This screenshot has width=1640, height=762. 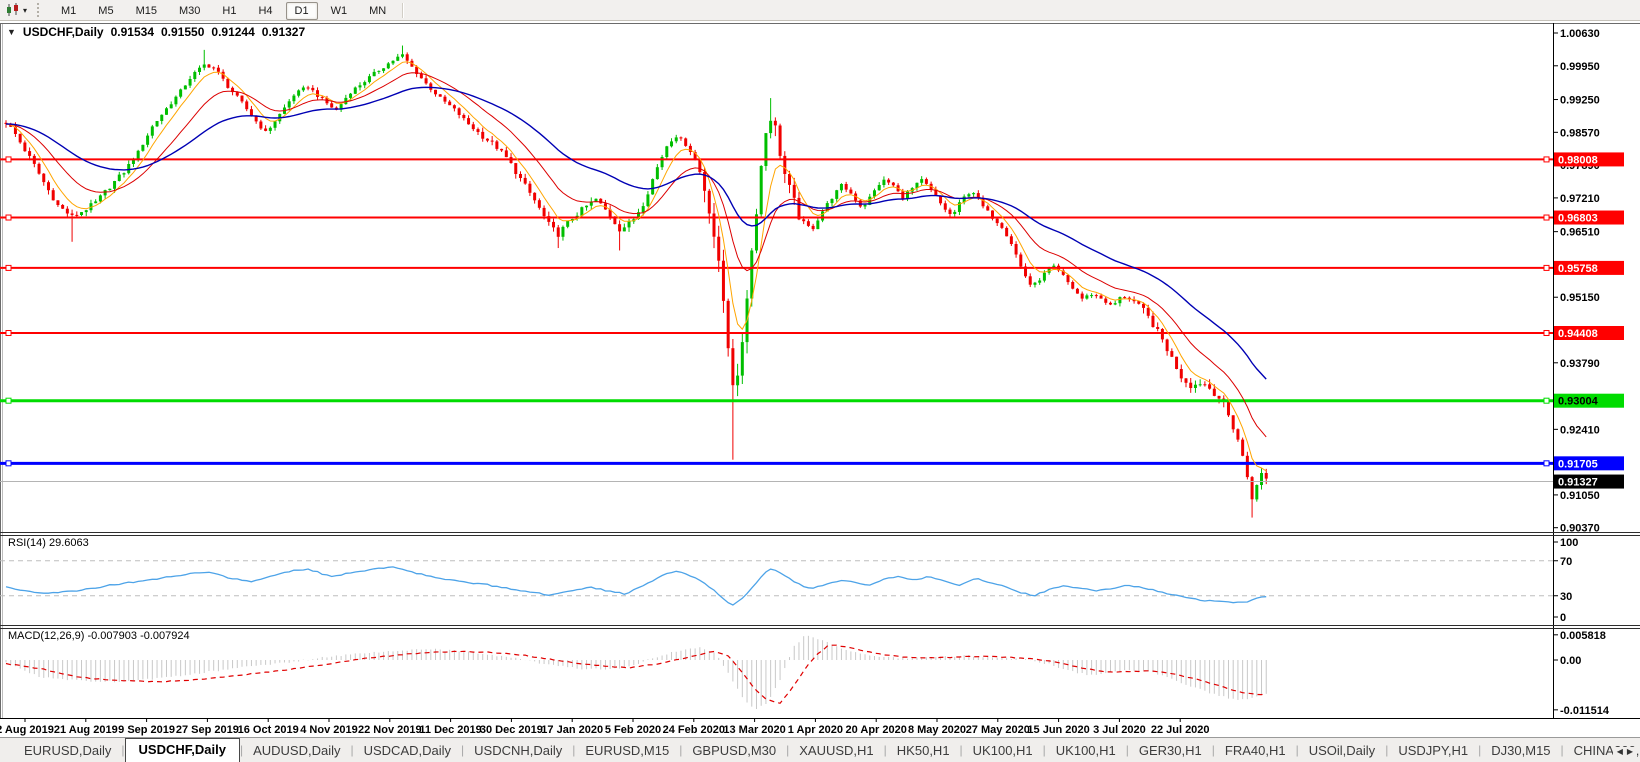 What do you see at coordinates (268, 730) in the screenshot?
I see `svg-text: 16 Oct 2019` at bounding box center [268, 730].